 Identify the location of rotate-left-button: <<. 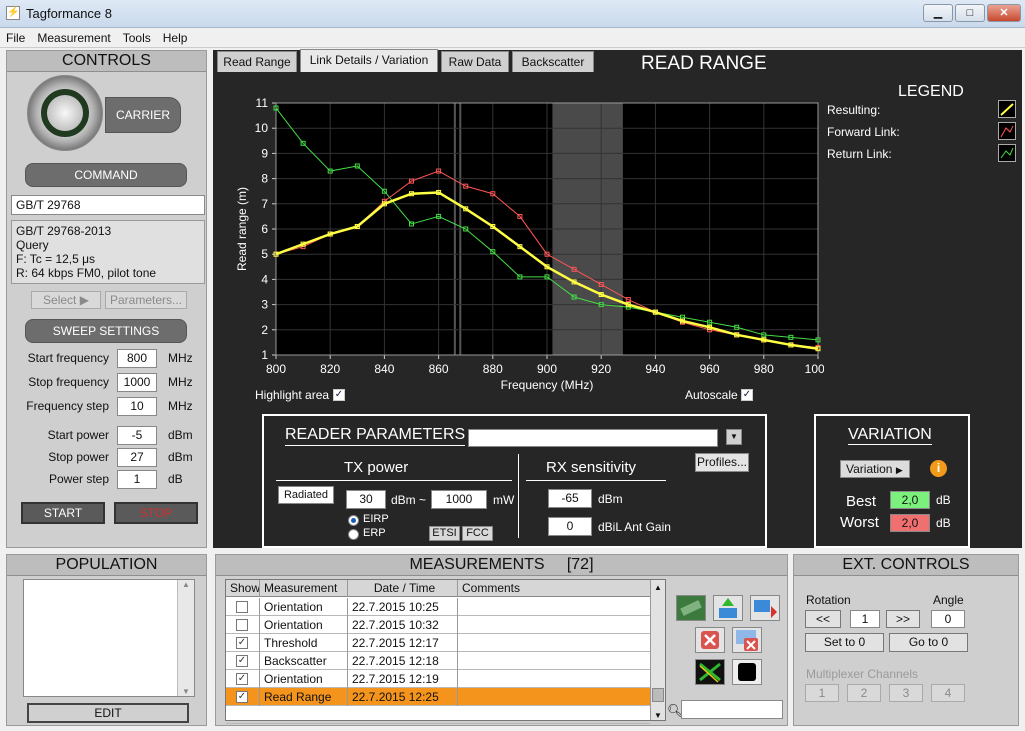
(823, 619).